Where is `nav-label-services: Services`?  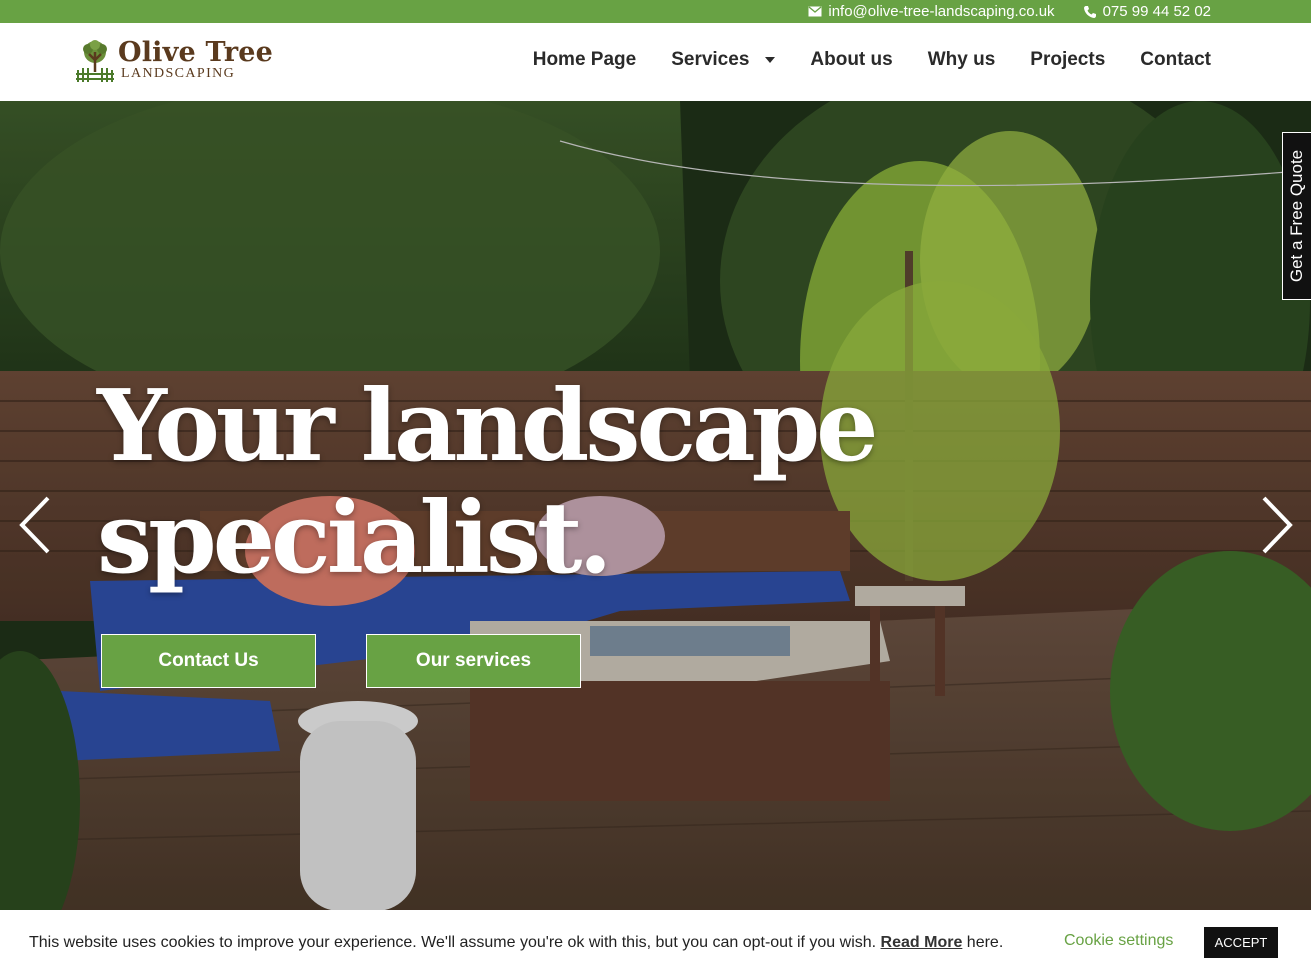
nav-label-services: Services is located at coordinates (710, 59).